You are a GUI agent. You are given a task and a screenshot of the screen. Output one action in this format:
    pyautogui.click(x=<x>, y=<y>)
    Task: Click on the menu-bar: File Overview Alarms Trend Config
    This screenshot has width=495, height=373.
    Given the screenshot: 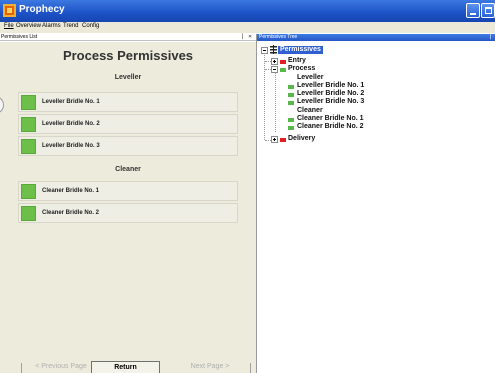 What is the action you would take?
    pyautogui.click(x=247, y=27)
    